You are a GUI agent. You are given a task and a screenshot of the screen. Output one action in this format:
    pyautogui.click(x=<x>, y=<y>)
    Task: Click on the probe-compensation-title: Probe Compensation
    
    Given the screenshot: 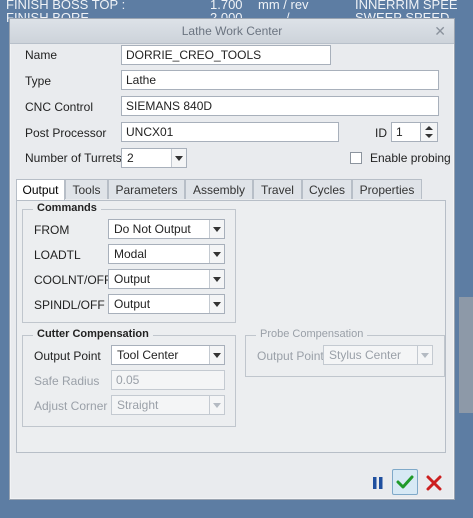 What is the action you would take?
    pyautogui.click(x=312, y=334)
    